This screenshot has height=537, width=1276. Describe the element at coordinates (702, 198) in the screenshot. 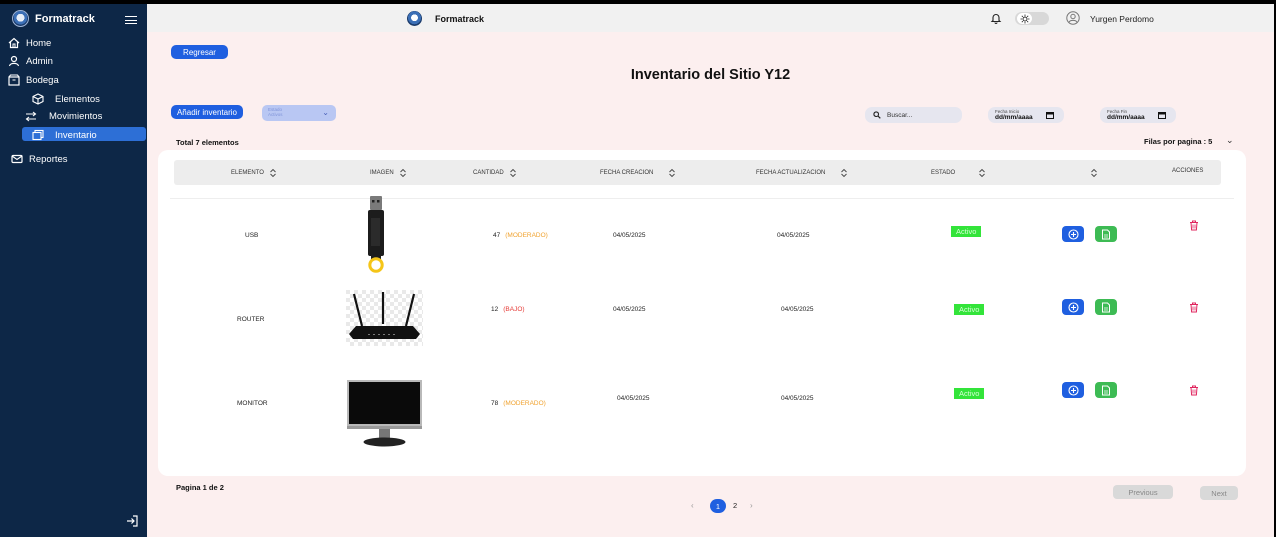

I see `header-divider` at that location.